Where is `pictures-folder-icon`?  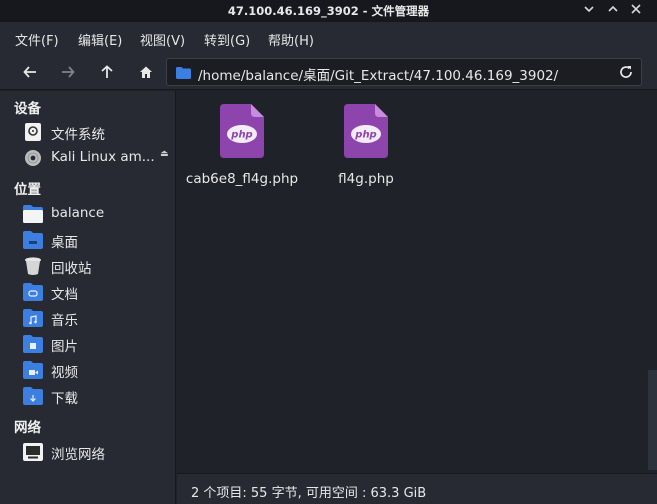 pictures-folder-icon is located at coordinates (33, 344).